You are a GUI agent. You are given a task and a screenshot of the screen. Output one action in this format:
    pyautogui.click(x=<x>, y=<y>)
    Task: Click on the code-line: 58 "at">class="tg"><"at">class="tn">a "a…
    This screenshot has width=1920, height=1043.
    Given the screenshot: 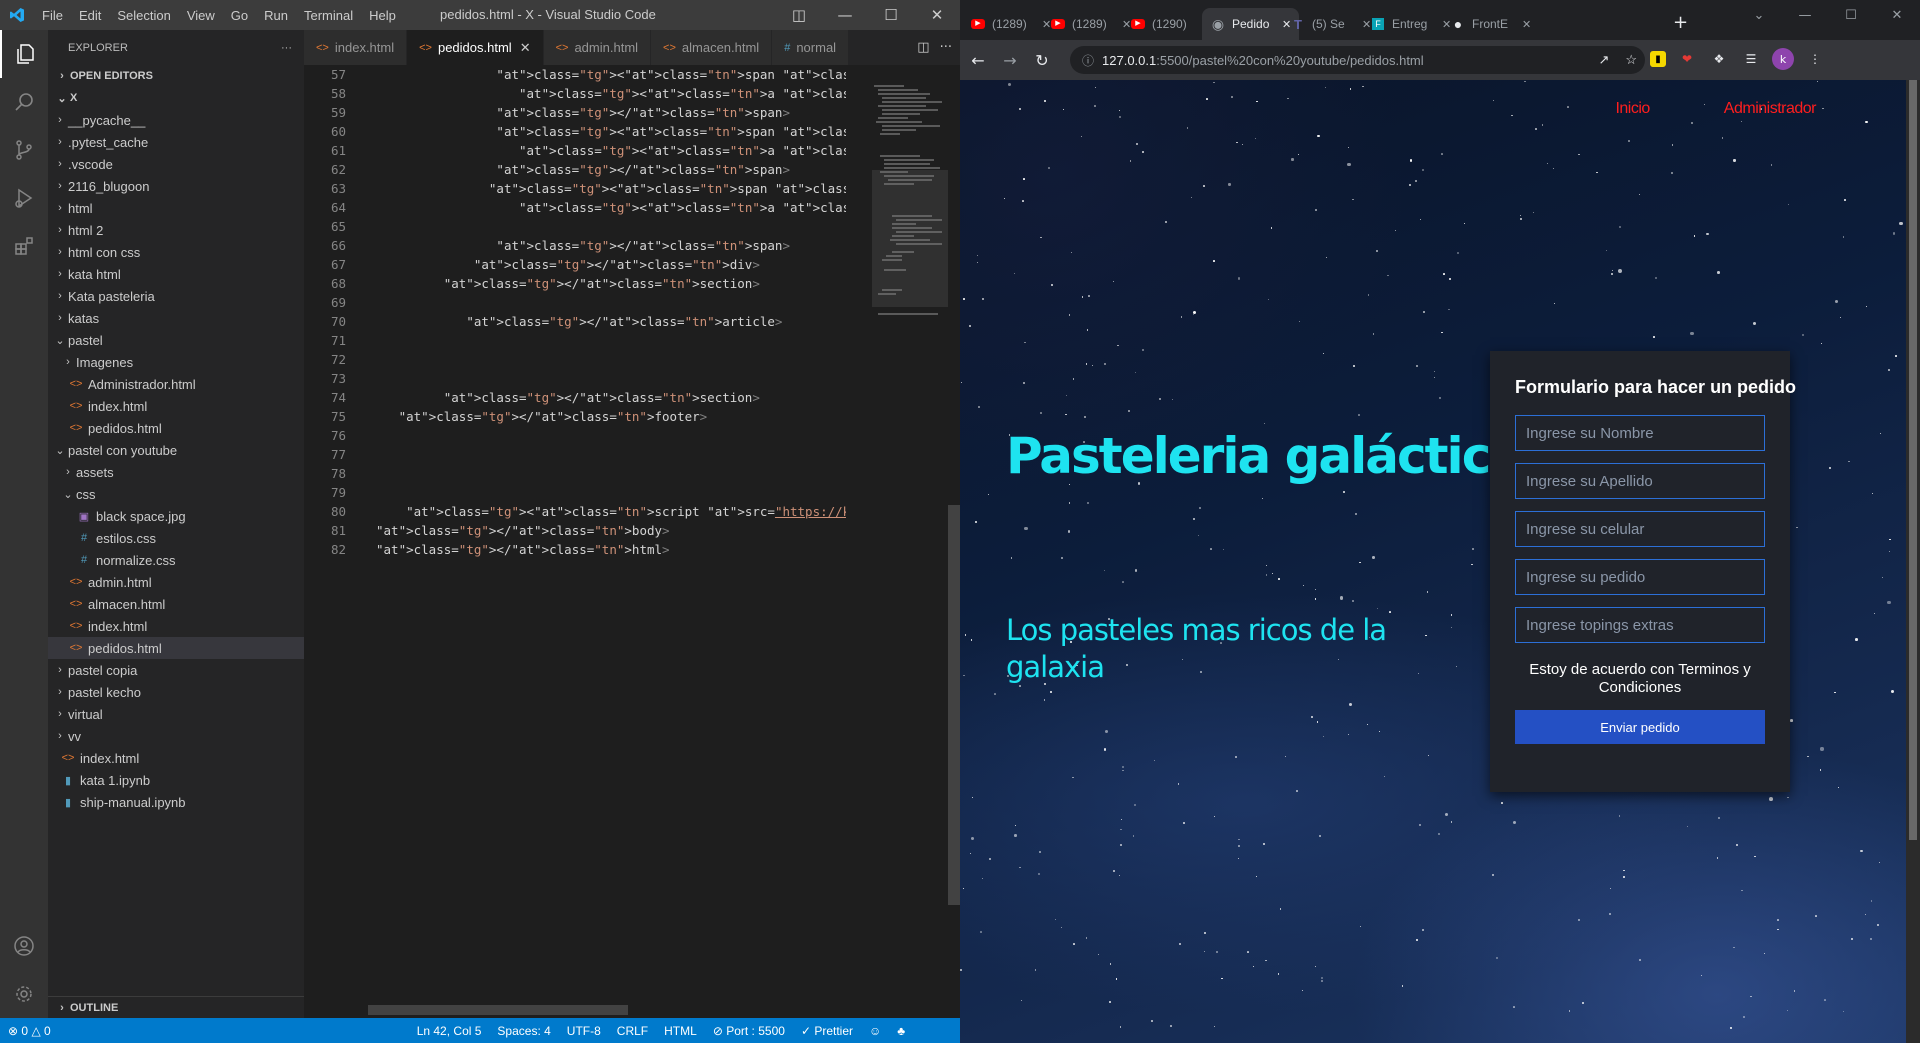 What is the action you would take?
    pyautogui.click(x=632, y=93)
    